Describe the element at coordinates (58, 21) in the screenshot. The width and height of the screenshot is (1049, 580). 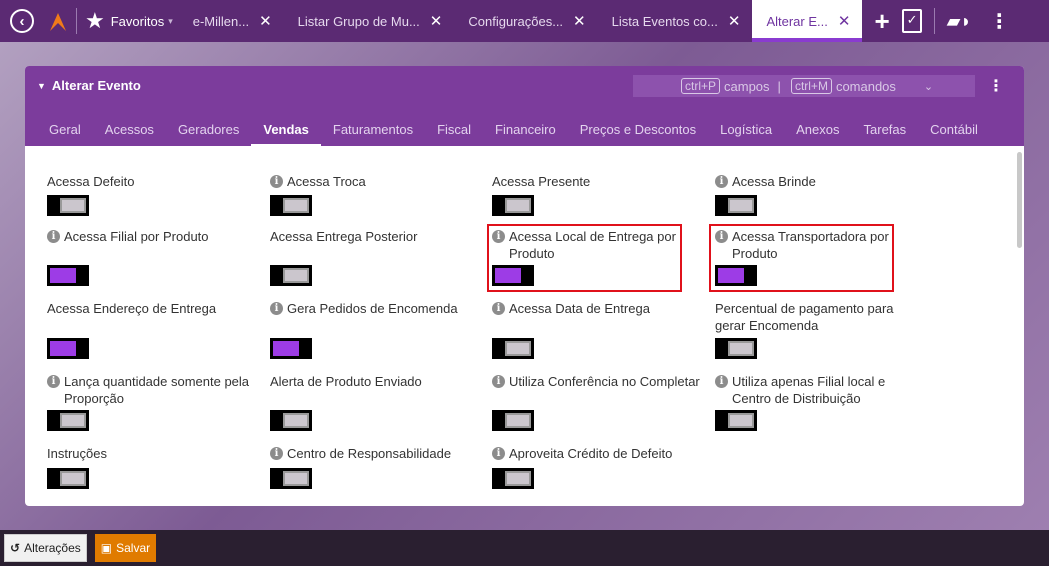
I see `app-logo` at that location.